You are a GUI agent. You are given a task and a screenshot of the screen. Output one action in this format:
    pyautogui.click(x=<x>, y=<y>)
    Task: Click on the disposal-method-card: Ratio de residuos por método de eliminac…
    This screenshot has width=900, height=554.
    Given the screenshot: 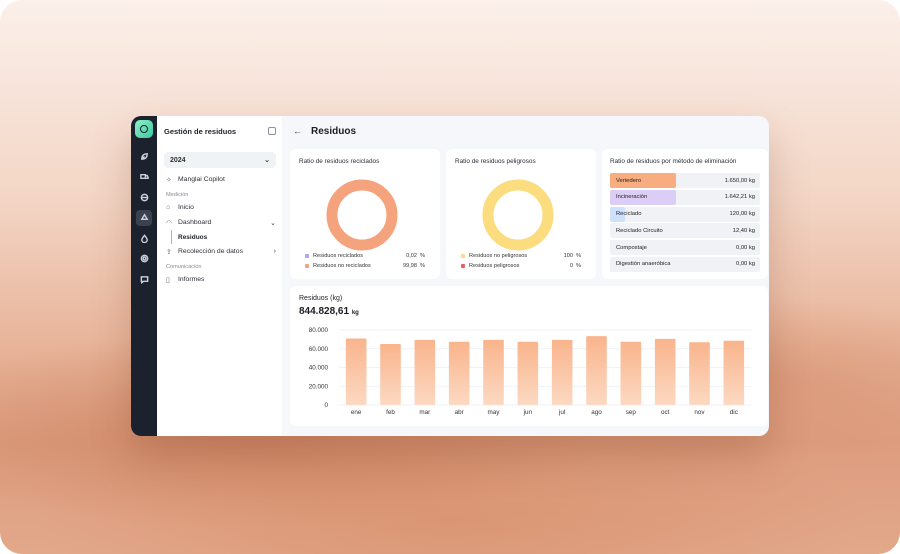 What is the action you would take?
    pyautogui.click(x=685, y=214)
    